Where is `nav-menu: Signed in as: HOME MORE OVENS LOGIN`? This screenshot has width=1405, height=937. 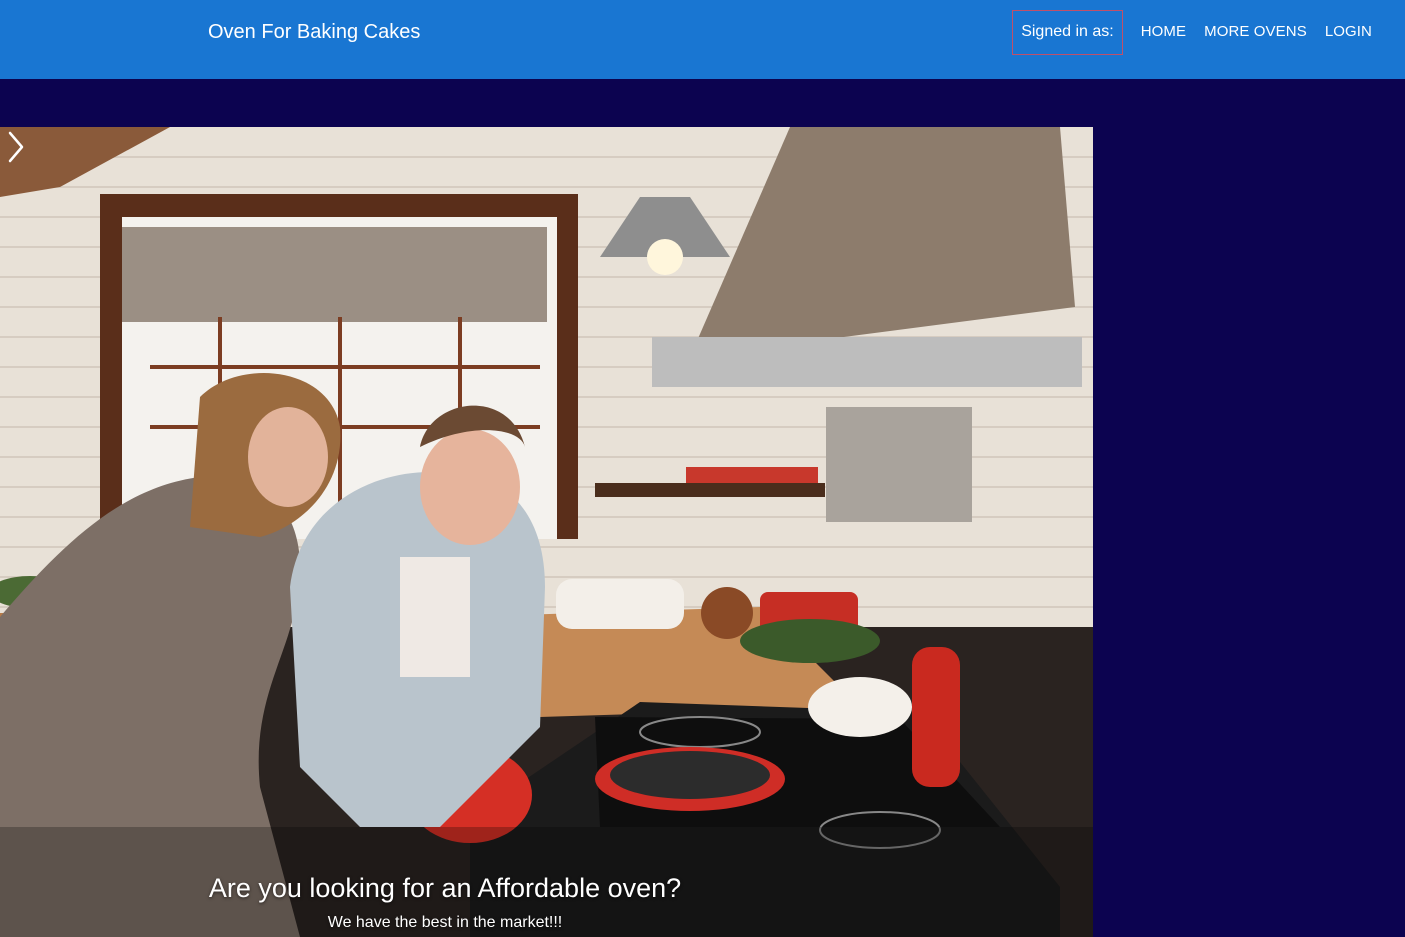 nav-menu: Signed in as: HOME MORE OVENS LOGIN is located at coordinates (1192, 32).